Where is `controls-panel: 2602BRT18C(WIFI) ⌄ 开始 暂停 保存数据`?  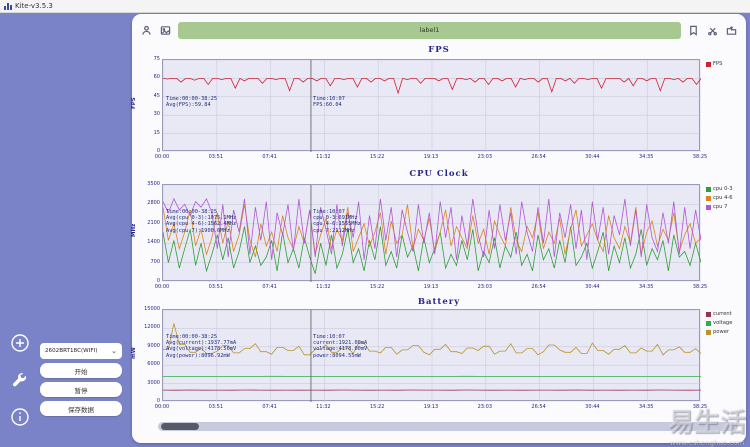
controls-panel: 2602BRT18C(WIFI) ⌄ 开始 暂停 保存数据 is located at coordinates (81, 379).